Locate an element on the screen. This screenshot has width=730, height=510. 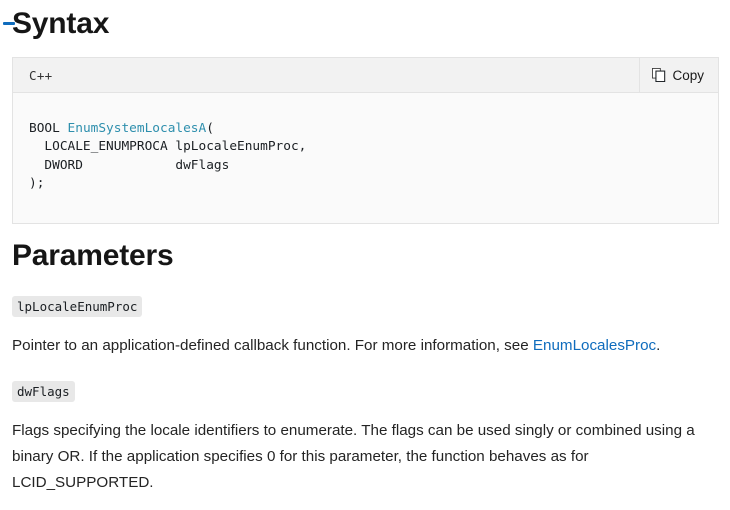
code-line-param-1: LOCALE_ENUMPROCA lpLocaleEnumProc, is located at coordinates (168, 147).